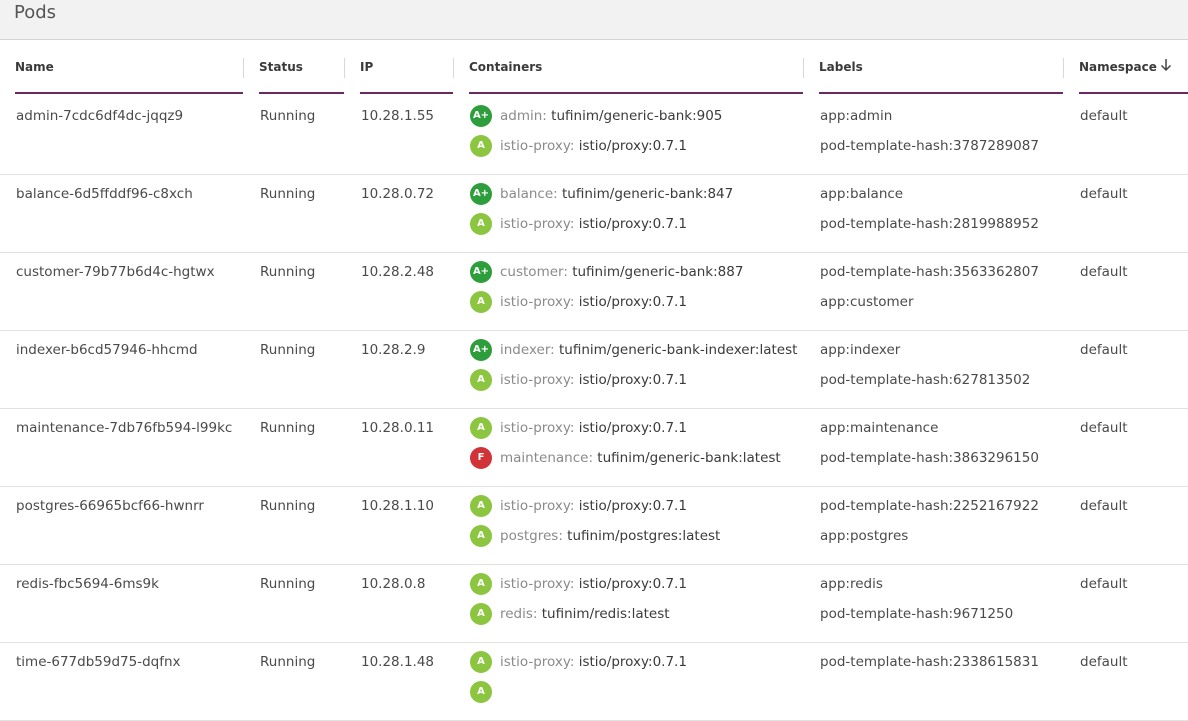 The width and height of the screenshot is (1188, 721). What do you see at coordinates (110, 506) in the screenshot?
I see `pod-name: postgres-66965bcf66-hwnrr` at bounding box center [110, 506].